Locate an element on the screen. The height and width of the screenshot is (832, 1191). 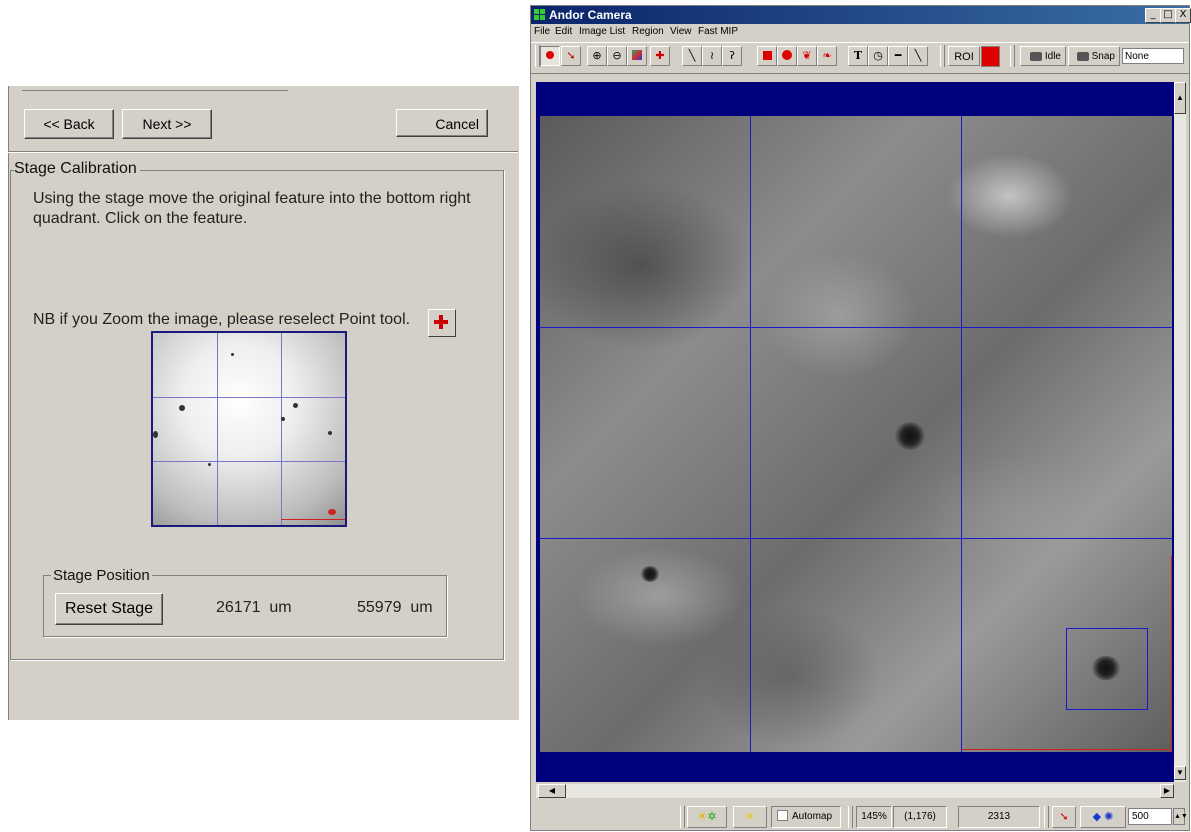
zoom-in-icon: ⊕ is located at coordinates (597, 56).